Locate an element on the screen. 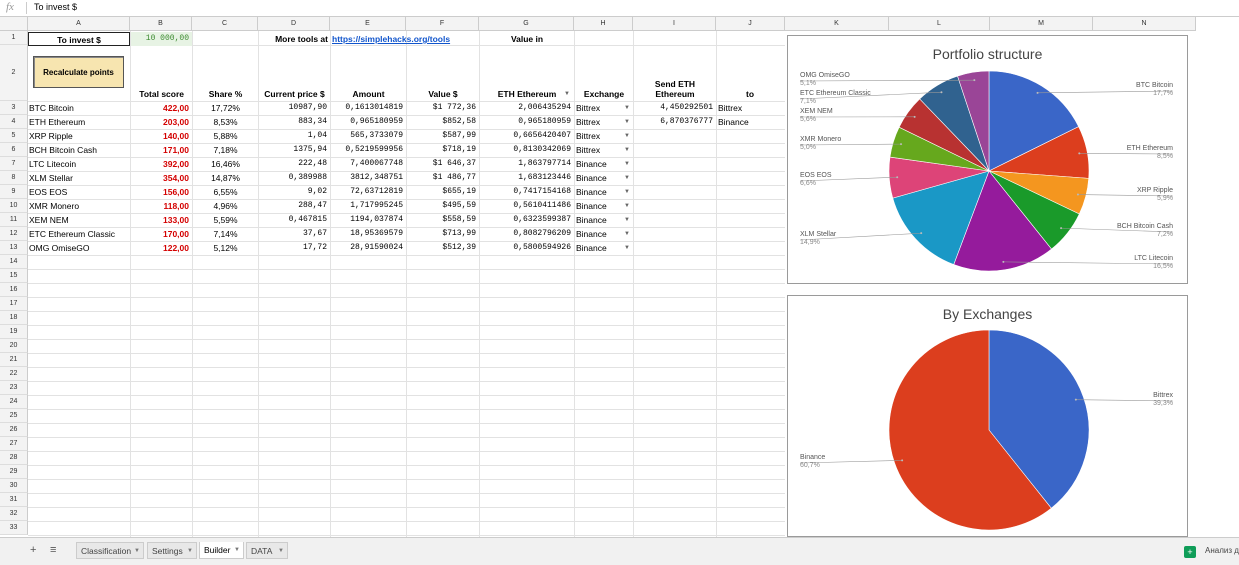 The width and height of the screenshot is (1239, 565). cell-amount: 565,3733079 is located at coordinates (368, 136).